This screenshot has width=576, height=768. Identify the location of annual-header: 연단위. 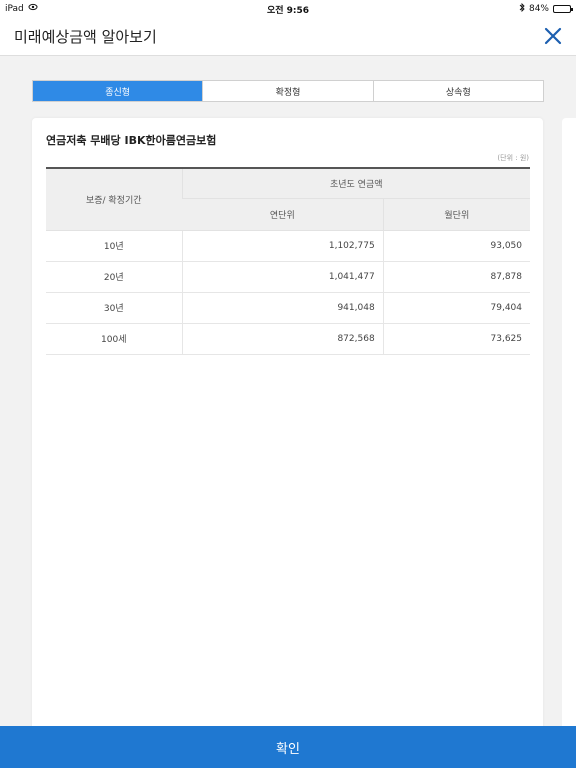
(283, 214).